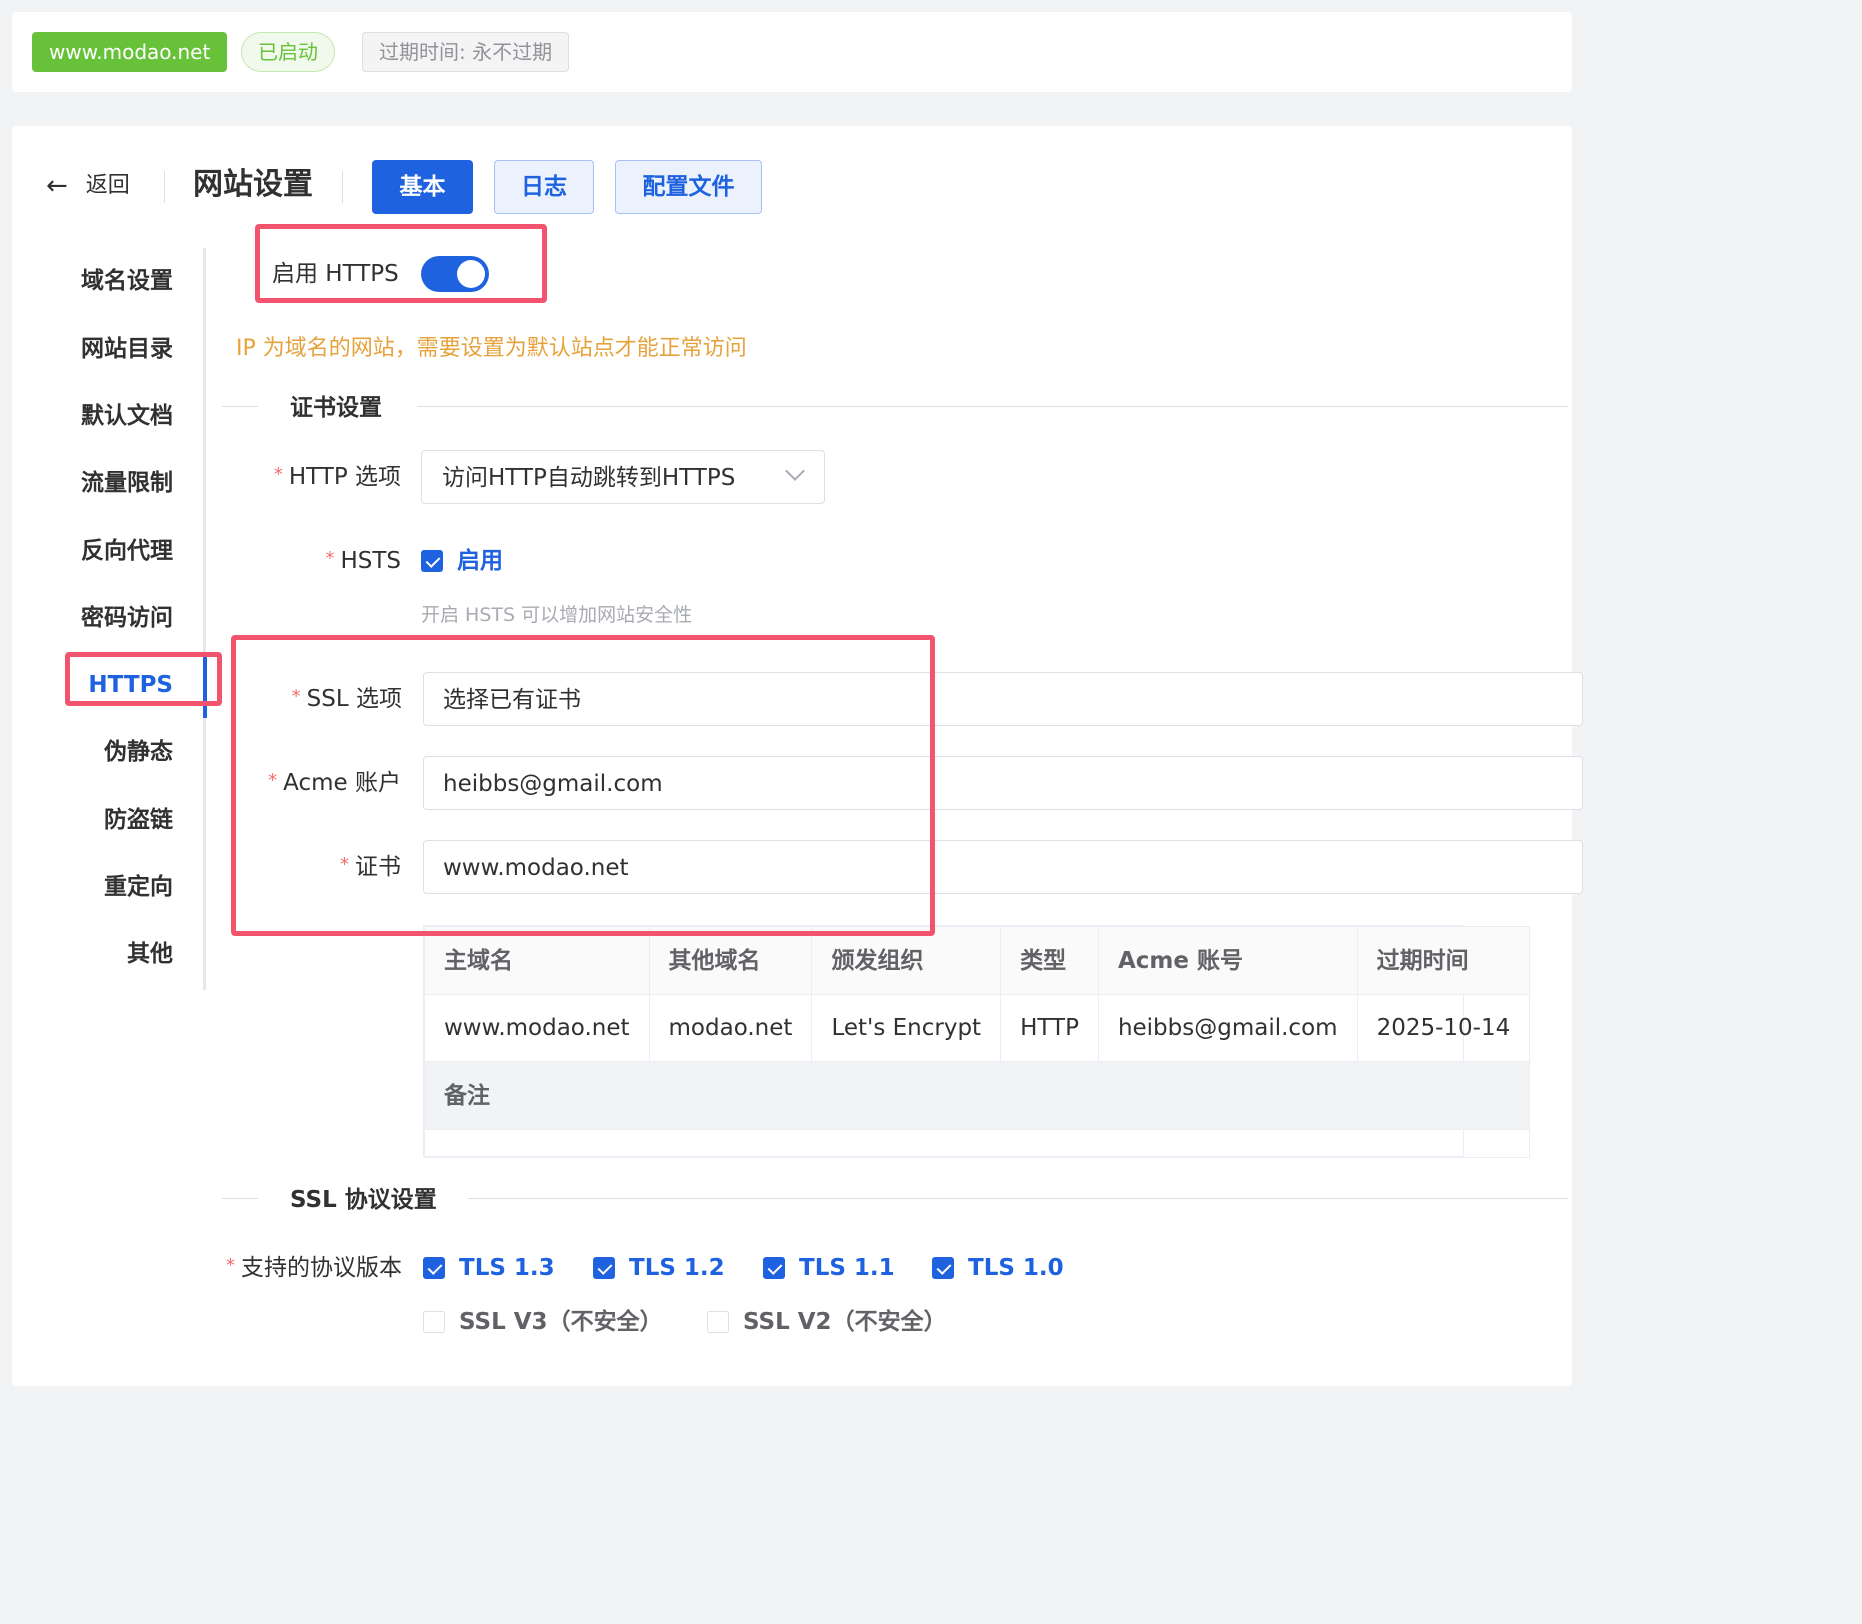  Describe the element at coordinates (507, 1268) in the screenshot. I see `tls13-label: TLS 1.3` at that location.